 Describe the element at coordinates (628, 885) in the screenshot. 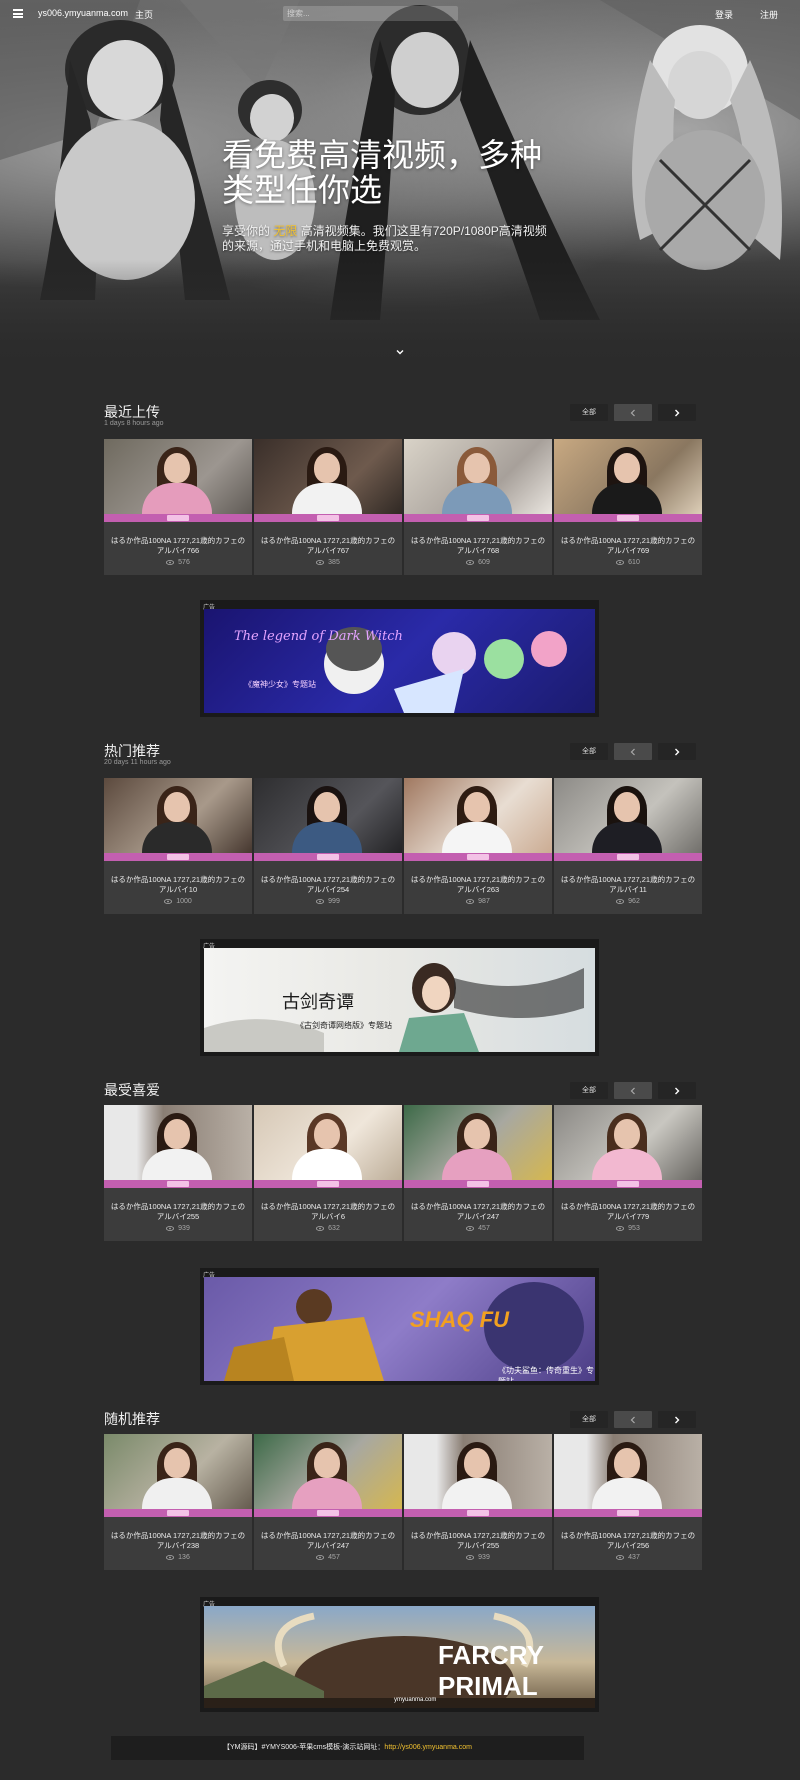

I see `video-title: はるか作品100NA 1727,21歳的カフェのアルバイ11` at that location.